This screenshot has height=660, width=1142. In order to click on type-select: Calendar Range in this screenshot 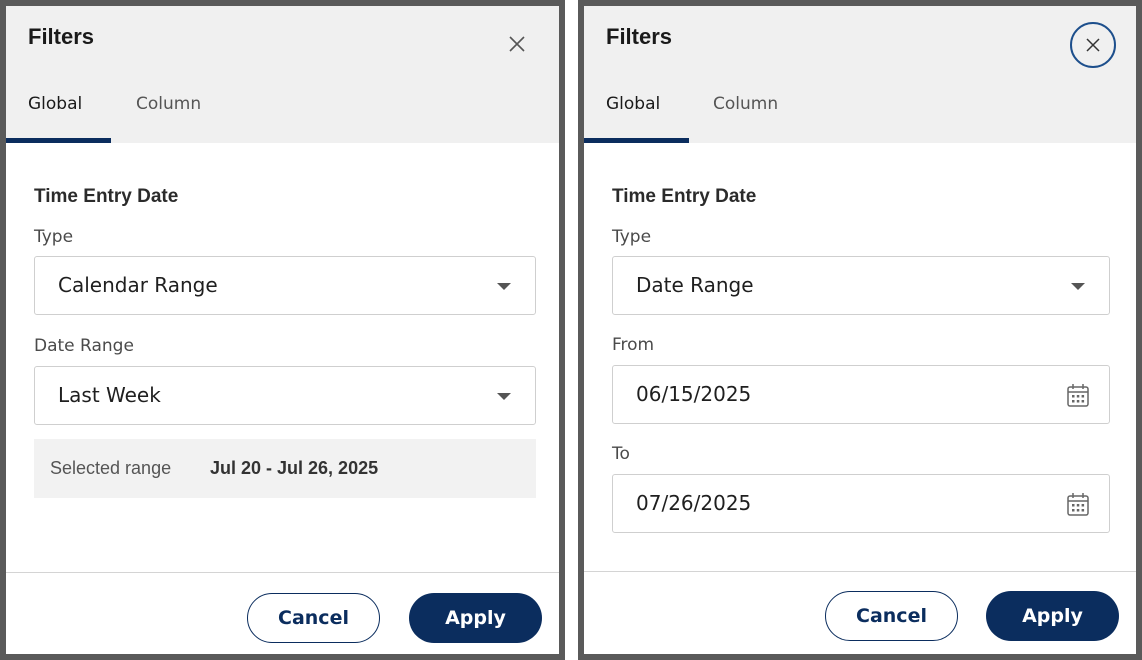, I will do `click(285, 285)`.